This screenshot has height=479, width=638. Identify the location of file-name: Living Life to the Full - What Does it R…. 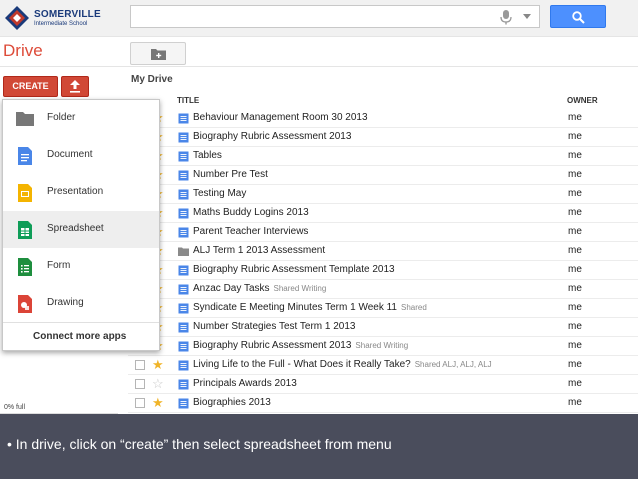
(302, 364).